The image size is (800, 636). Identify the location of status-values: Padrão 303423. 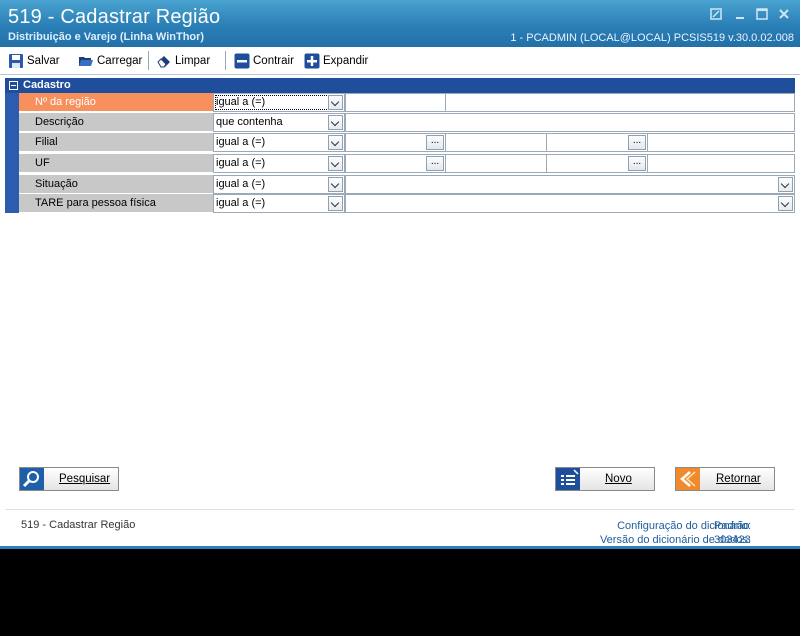
(732, 533).